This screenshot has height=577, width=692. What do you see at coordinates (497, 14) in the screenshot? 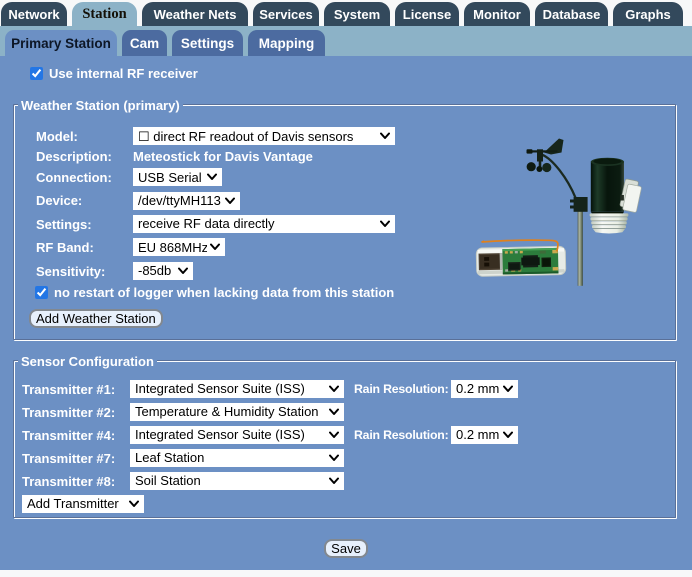
I see `tab-monitor: Monitor` at bounding box center [497, 14].